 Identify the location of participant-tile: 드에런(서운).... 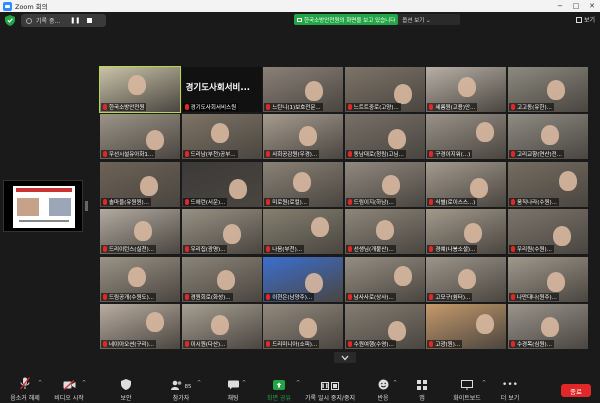
(221, 184).